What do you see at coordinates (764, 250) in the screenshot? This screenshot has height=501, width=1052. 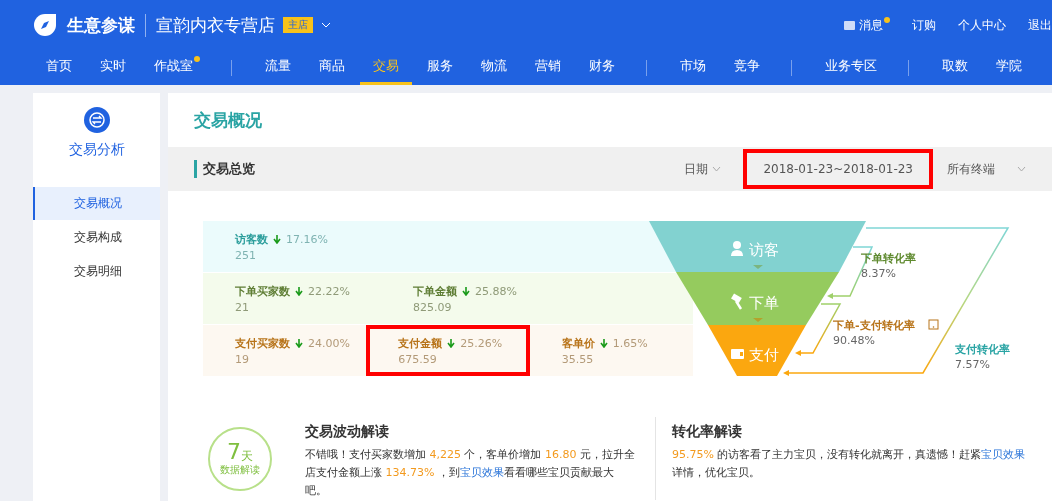 I see `stage-label: 访客` at bounding box center [764, 250].